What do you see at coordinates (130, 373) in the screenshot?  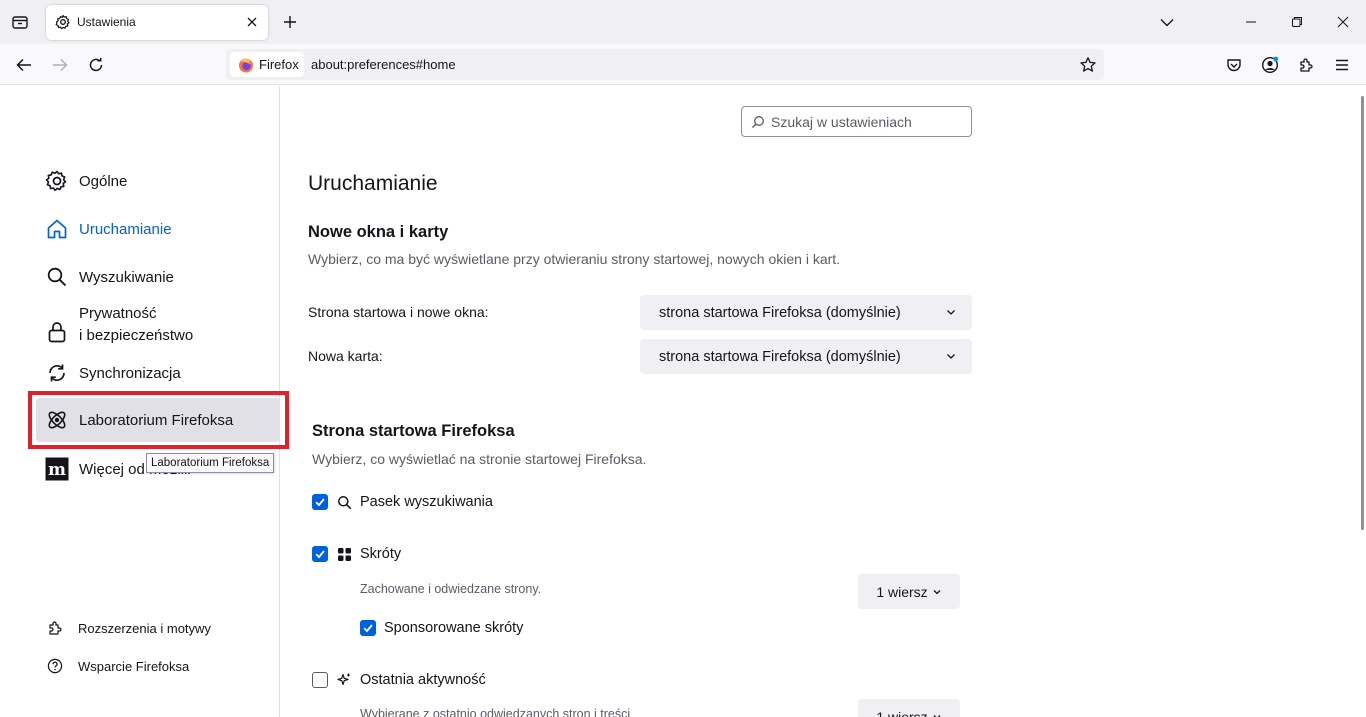 I see `sidebar-item-label: Synchronizacja` at bounding box center [130, 373].